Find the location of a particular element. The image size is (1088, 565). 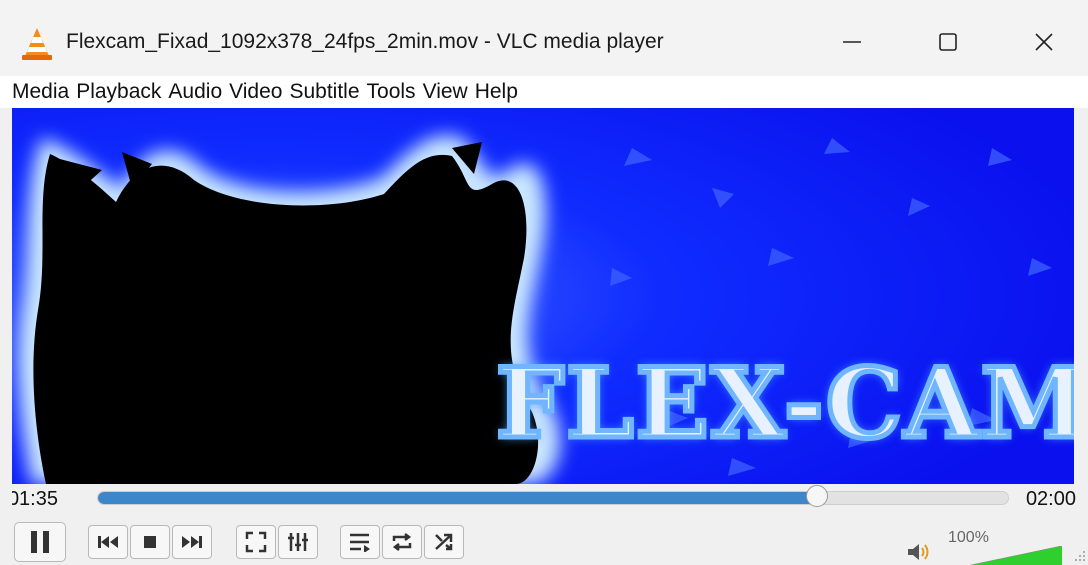

resize-grip-icon is located at coordinates (1080, 556).